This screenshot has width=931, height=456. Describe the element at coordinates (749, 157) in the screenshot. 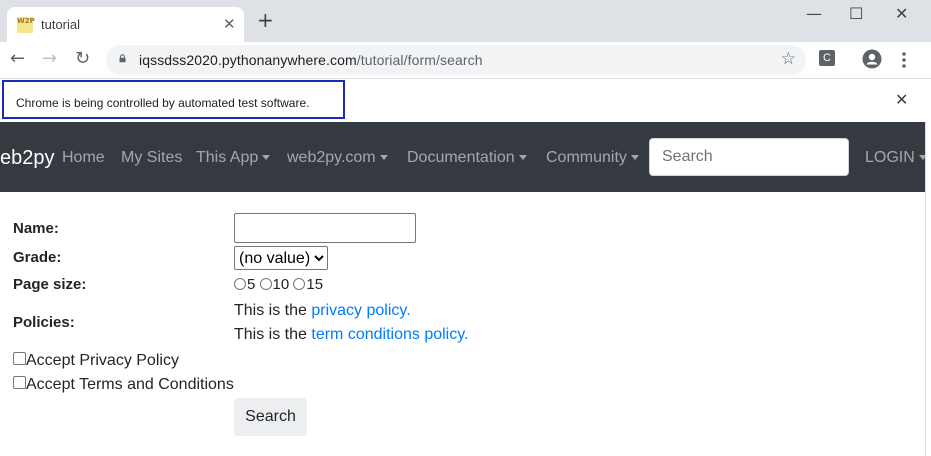

I see `navbar-search-input` at that location.